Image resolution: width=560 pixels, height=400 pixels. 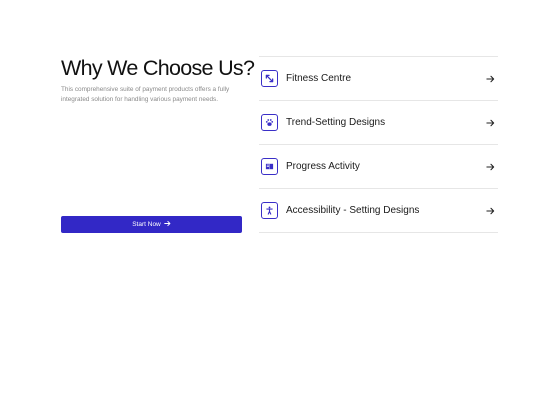 I want to click on start-now-button: Start Now, so click(x=151, y=224).